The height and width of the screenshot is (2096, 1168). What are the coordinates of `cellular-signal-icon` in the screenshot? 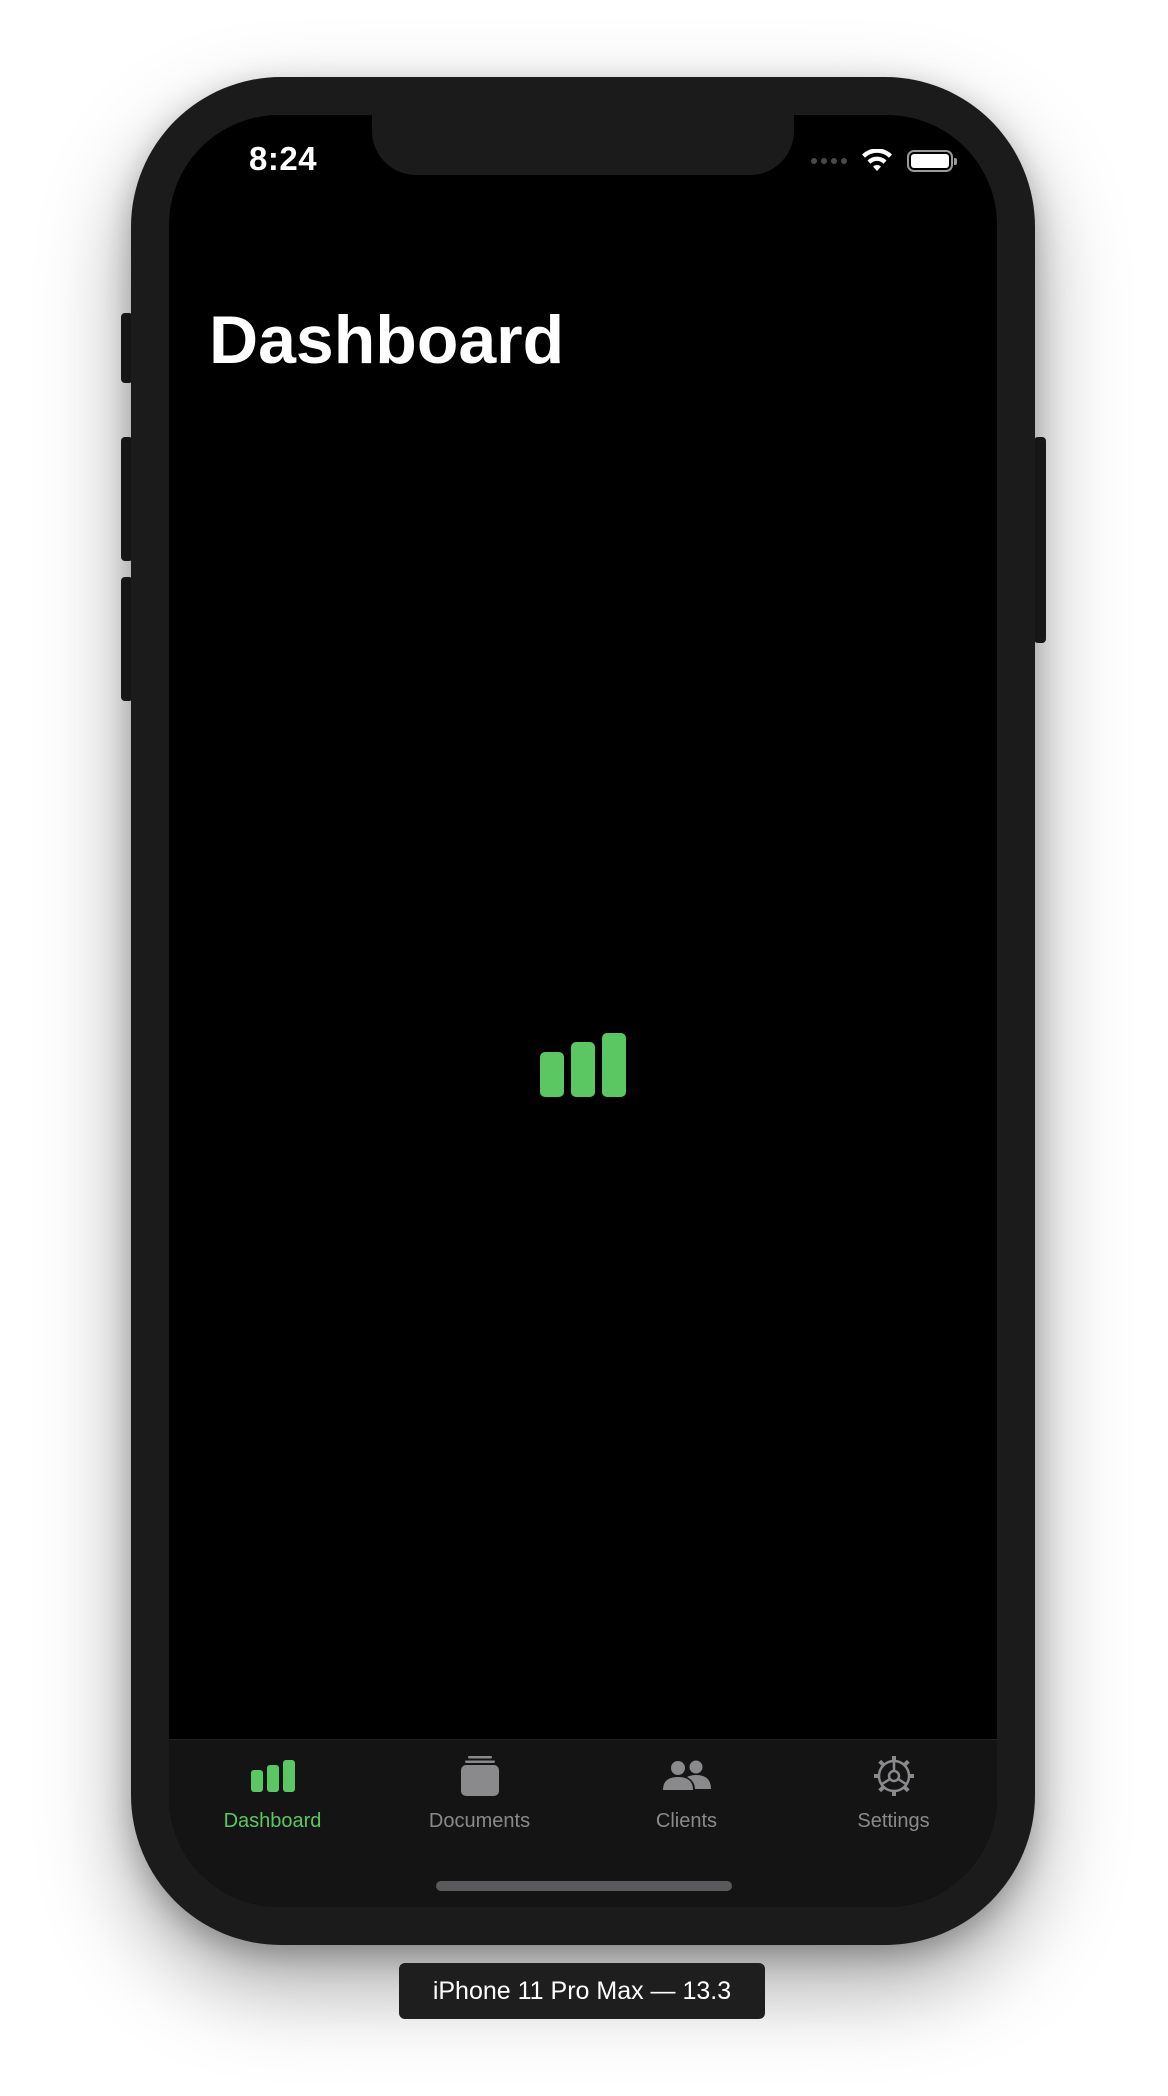 It's located at (829, 161).